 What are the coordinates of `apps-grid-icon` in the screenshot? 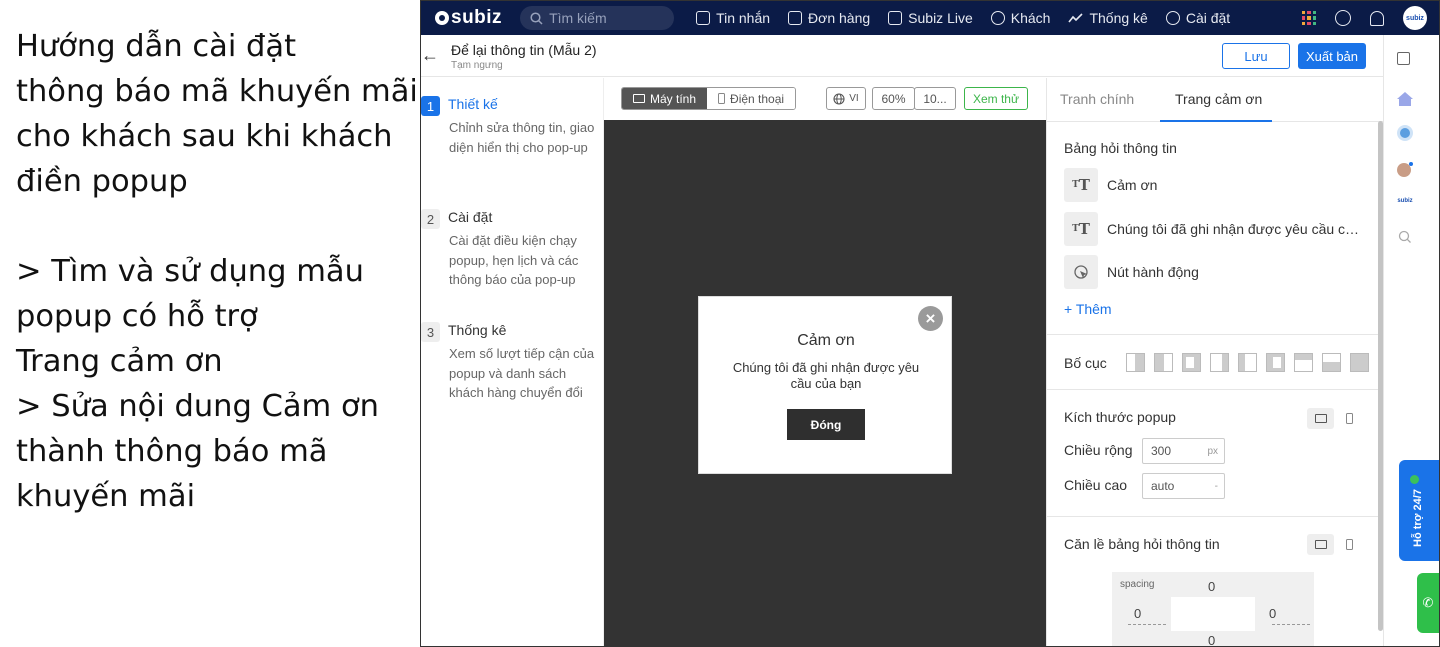 It's located at (1309, 18).